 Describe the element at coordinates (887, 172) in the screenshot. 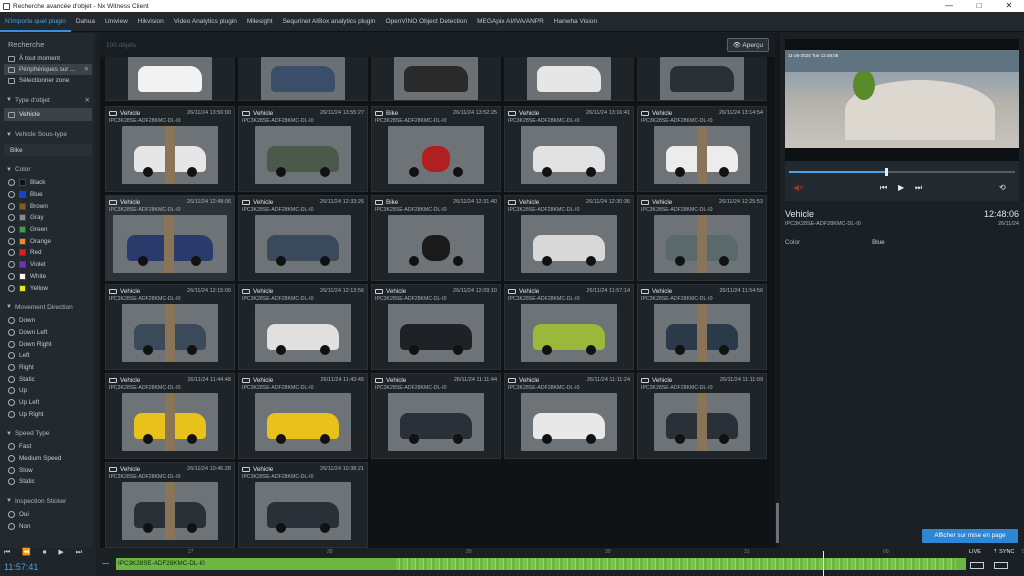

I see `progress-handle` at that location.